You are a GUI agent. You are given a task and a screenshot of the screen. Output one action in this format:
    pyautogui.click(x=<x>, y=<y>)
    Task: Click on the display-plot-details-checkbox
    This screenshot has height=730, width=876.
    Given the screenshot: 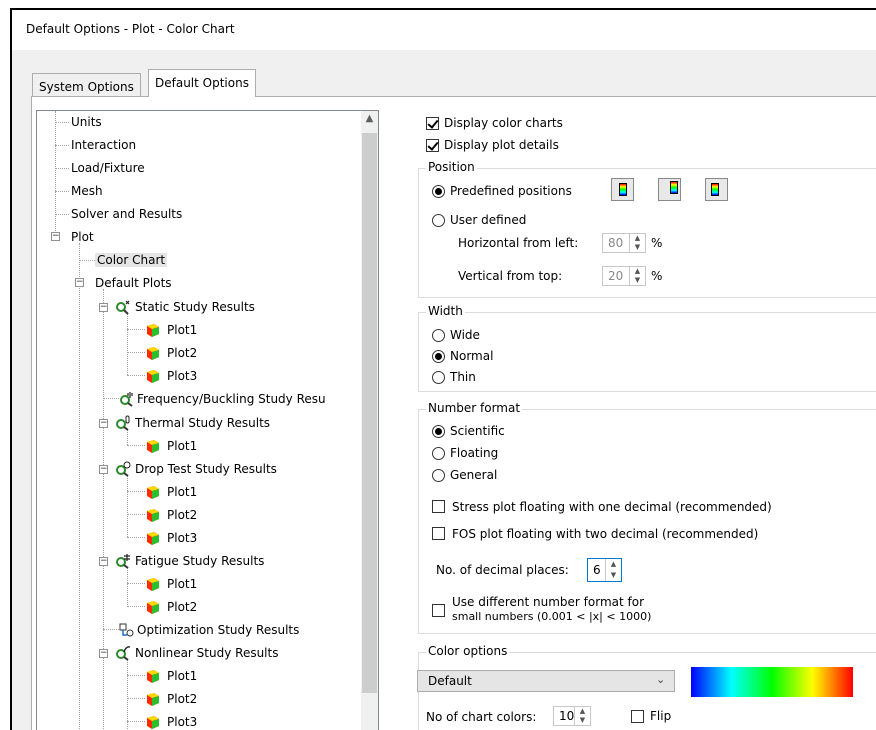 What is the action you would take?
    pyautogui.click(x=432, y=145)
    